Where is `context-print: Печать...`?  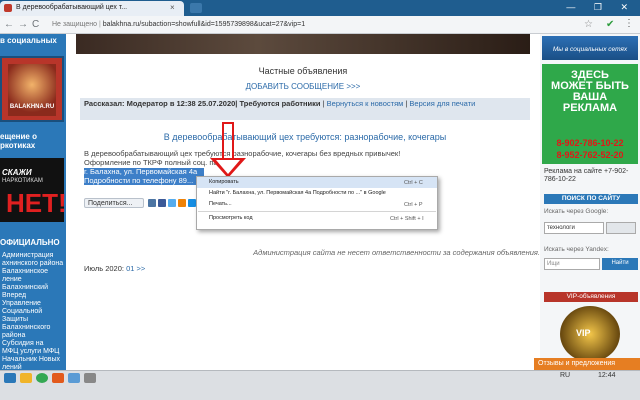 context-print: Печать... is located at coordinates (317, 204).